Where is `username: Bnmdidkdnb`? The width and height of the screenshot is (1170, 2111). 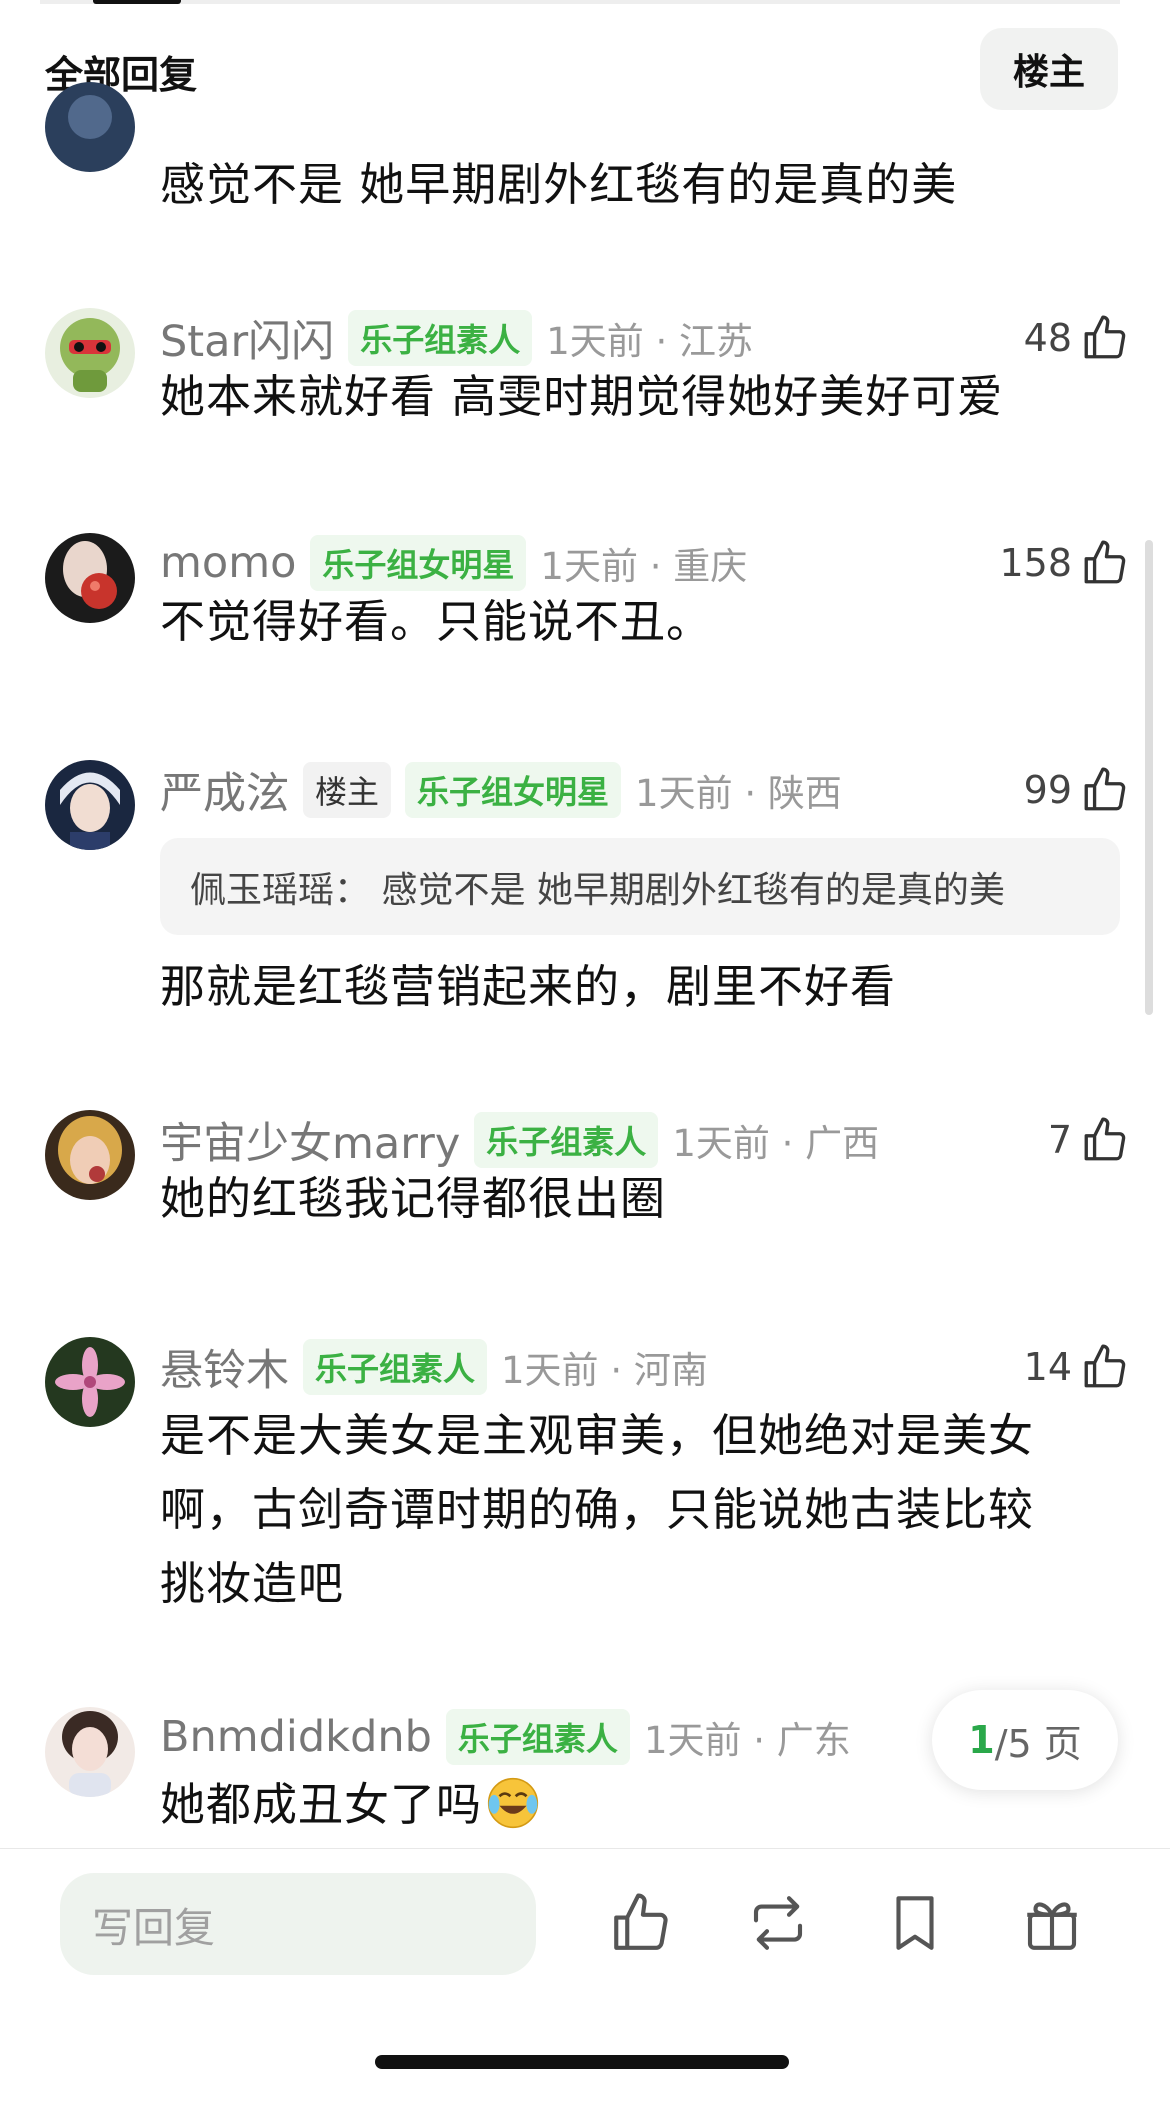 username: Bnmdidkdnb is located at coordinates (296, 1737).